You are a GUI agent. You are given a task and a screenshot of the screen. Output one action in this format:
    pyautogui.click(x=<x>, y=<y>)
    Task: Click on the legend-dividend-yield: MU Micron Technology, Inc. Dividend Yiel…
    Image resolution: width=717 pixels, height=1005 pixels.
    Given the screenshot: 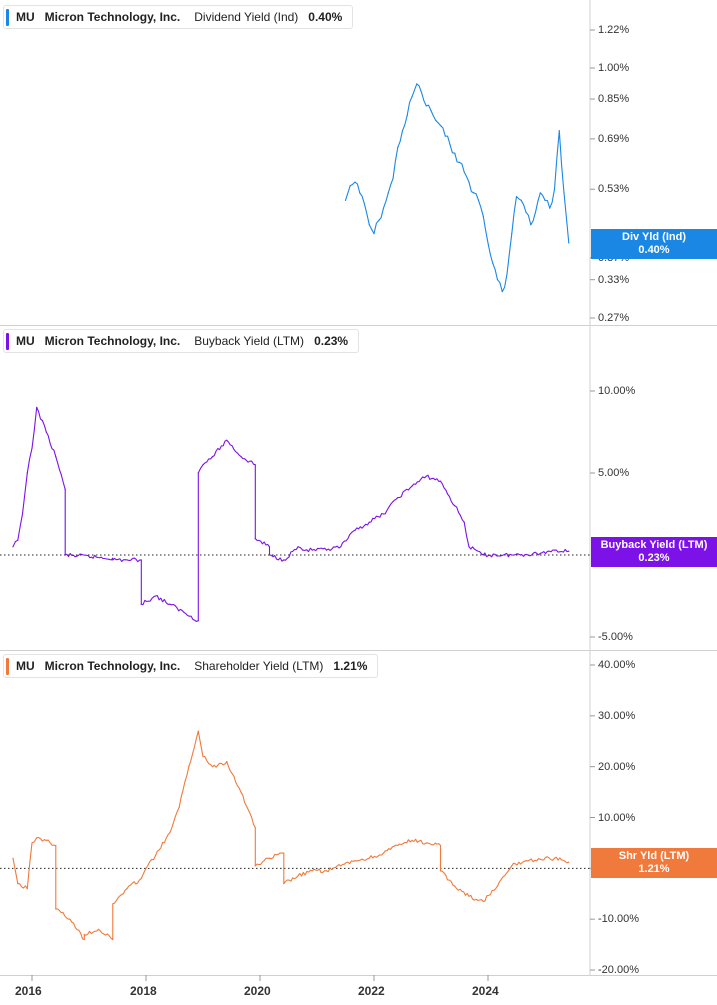 What is the action you would take?
    pyautogui.click(x=178, y=17)
    